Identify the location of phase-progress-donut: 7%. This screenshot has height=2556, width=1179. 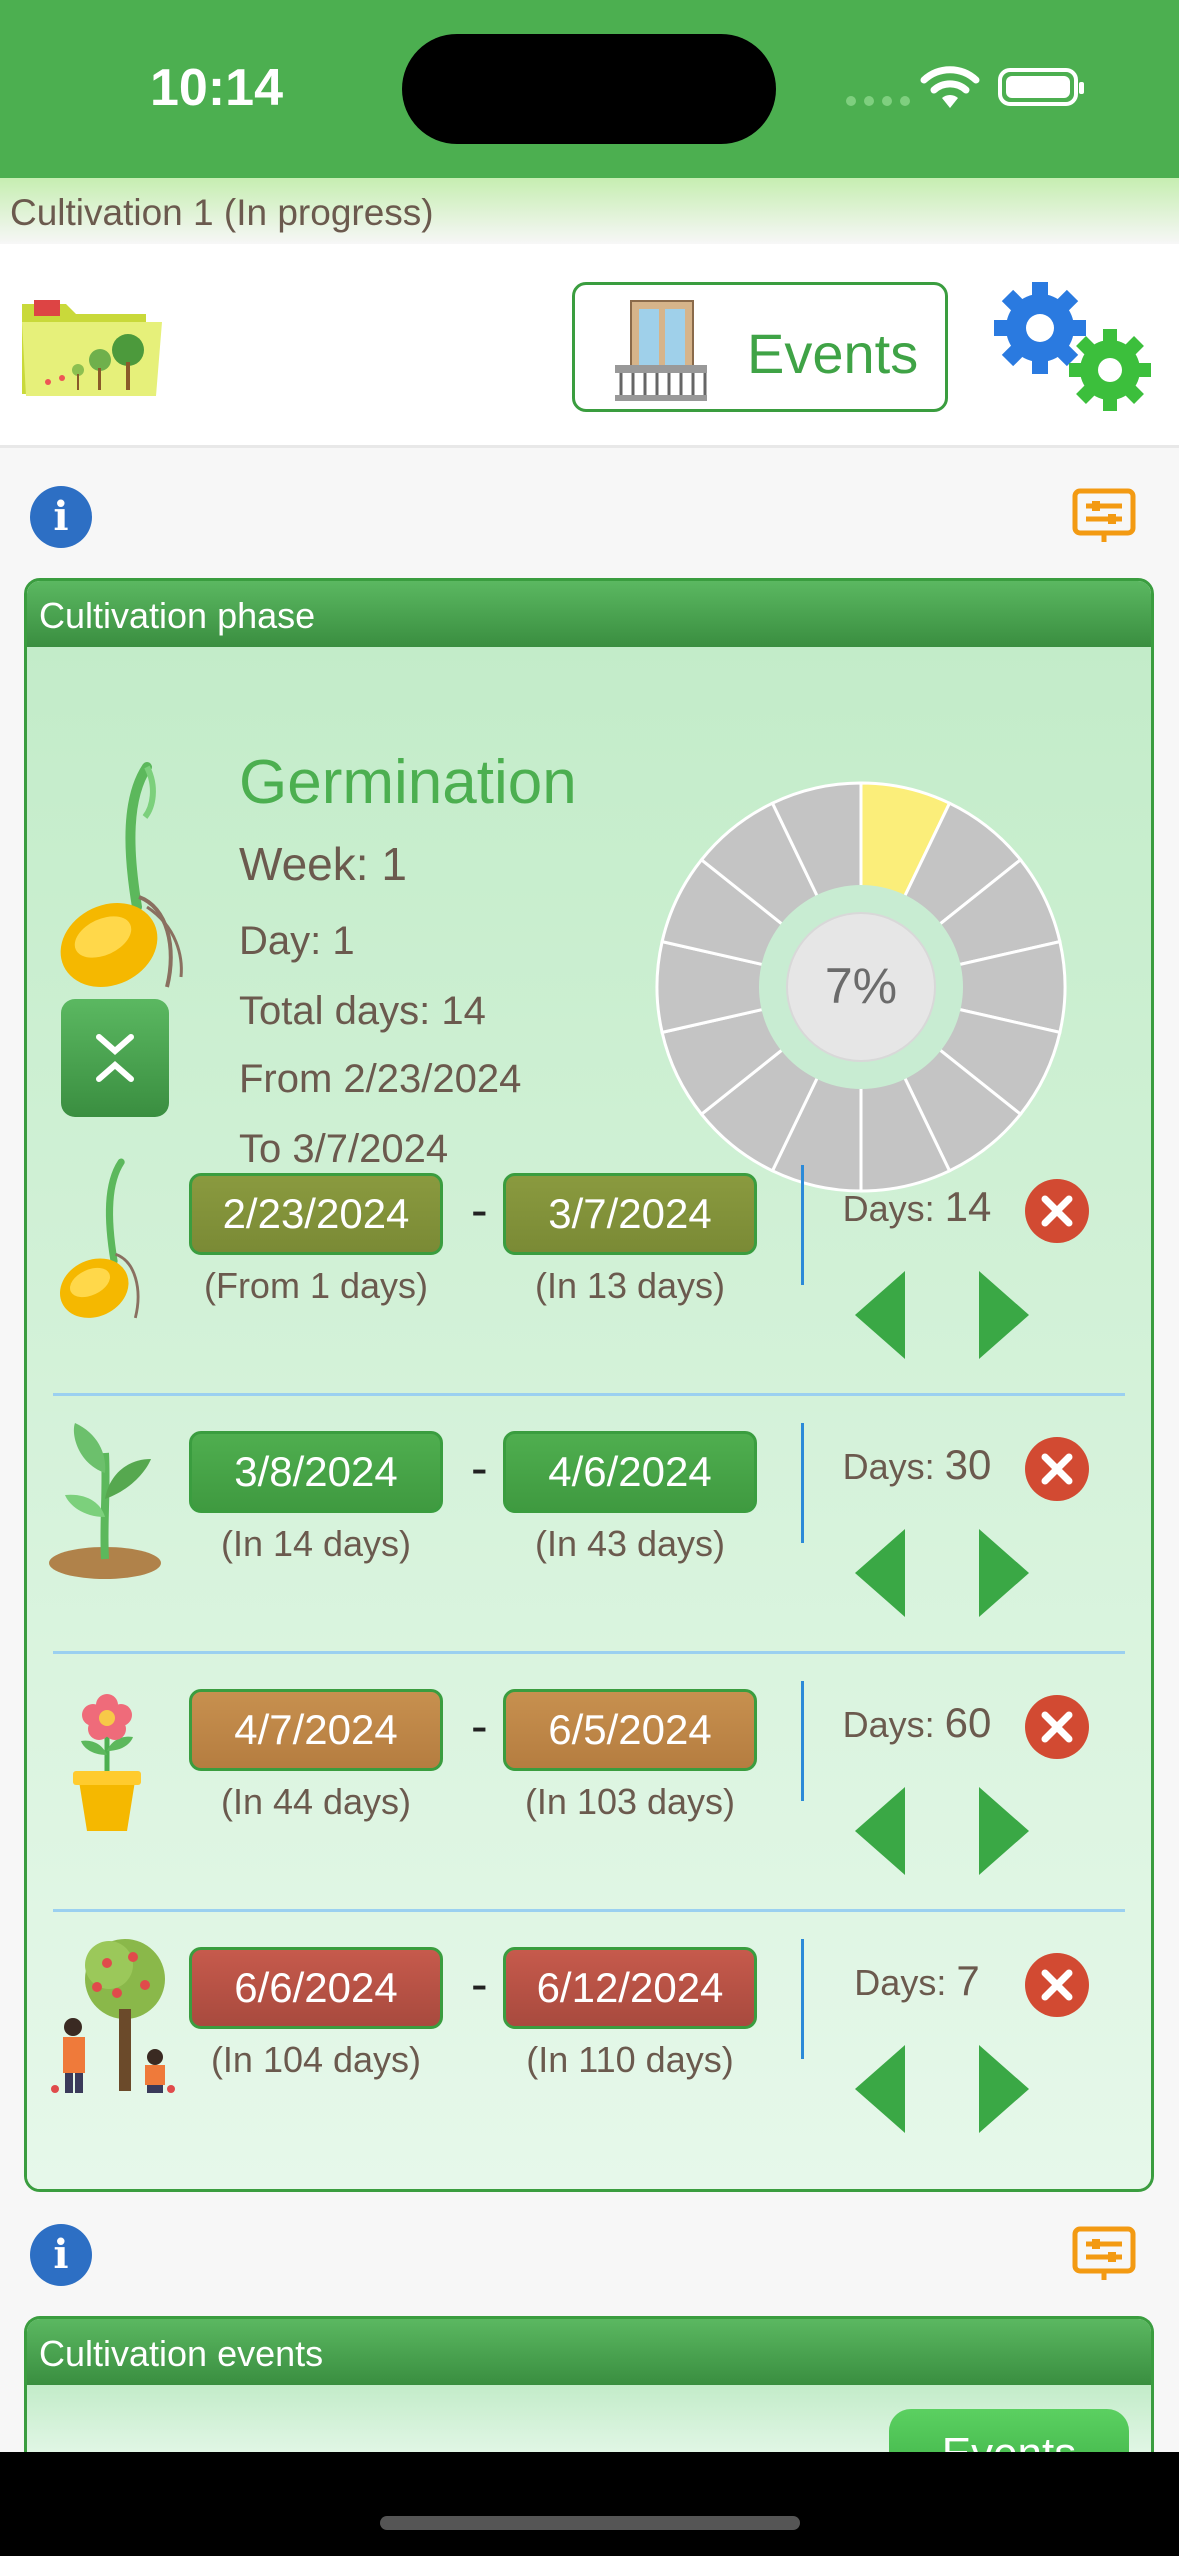
(861, 987).